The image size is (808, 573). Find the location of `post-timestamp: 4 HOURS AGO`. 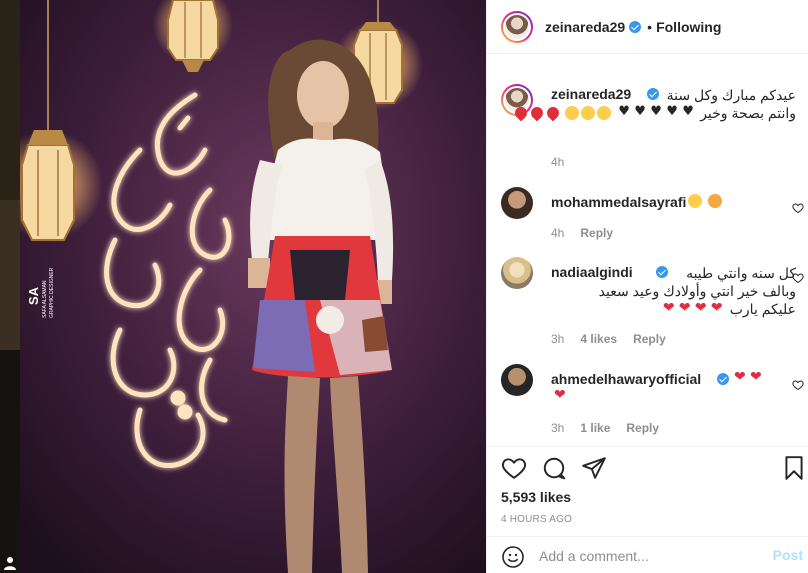

post-timestamp: 4 HOURS AGO is located at coordinates (536, 519).